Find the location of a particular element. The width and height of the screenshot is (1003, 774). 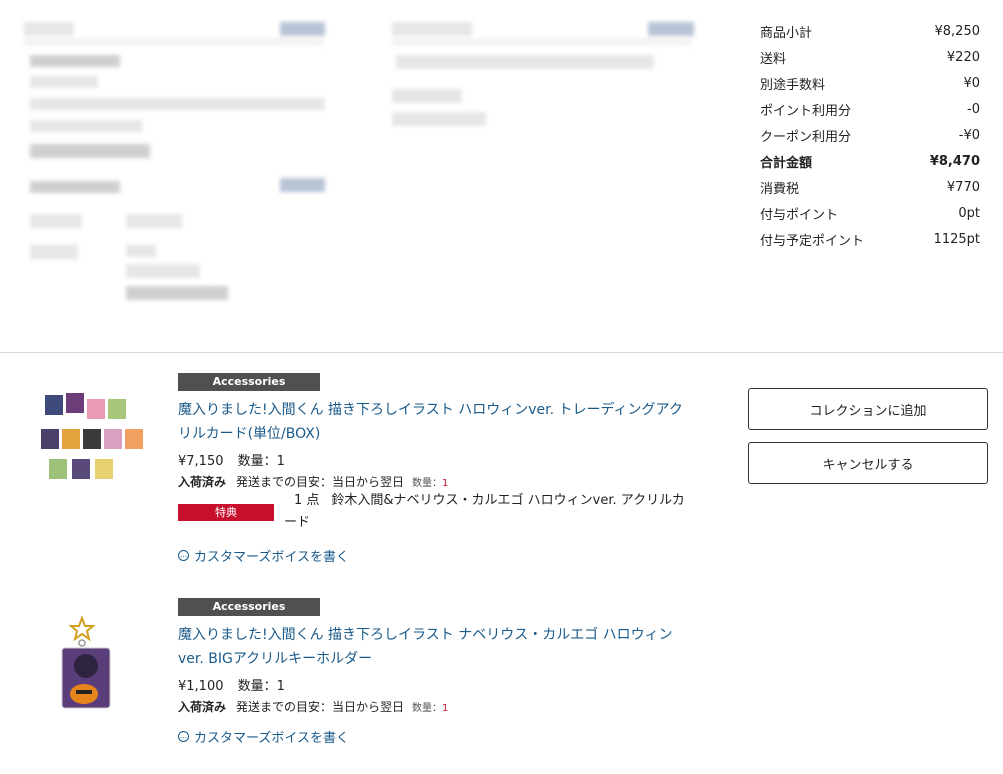

summary-value: -0 is located at coordinates (973, 109).